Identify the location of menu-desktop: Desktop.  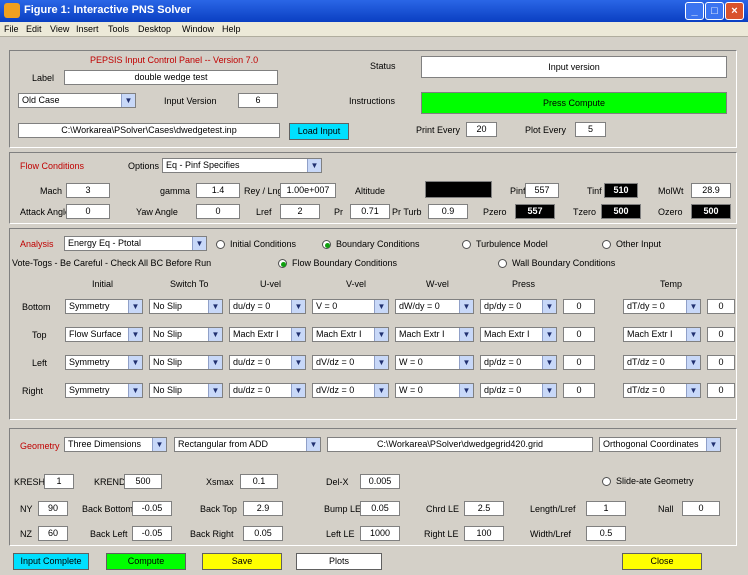
(154, 29).